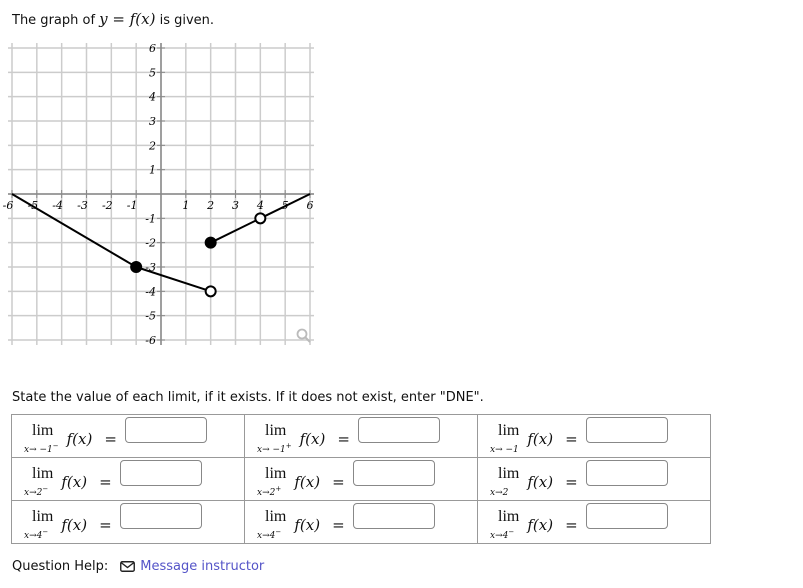 The height and width of the screenshot is (588, 803). What do you see at coordinates (68, 481) in the screenshot?
I see `limit-expression: lim x→2− f(x) =` at bounding box center [68, 481].